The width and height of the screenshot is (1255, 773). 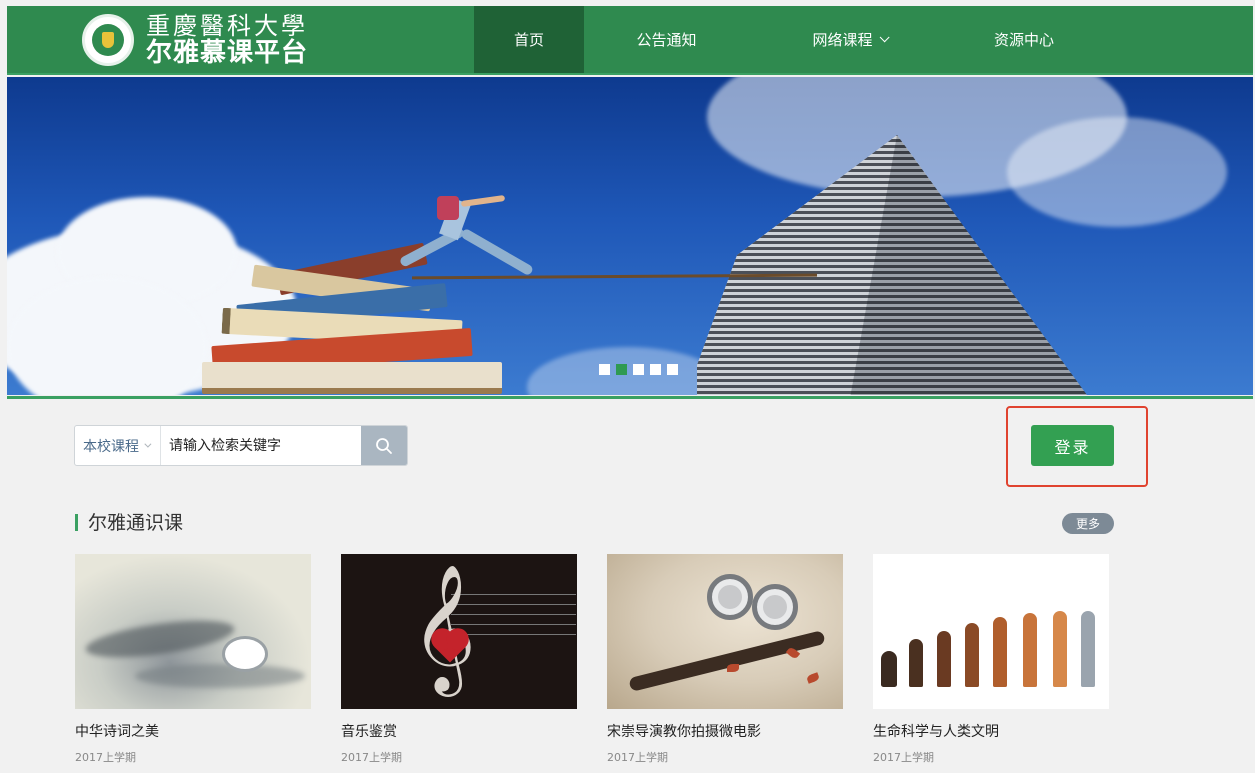 I want to click on carousel-dot-active, so click(x=621, y=369).